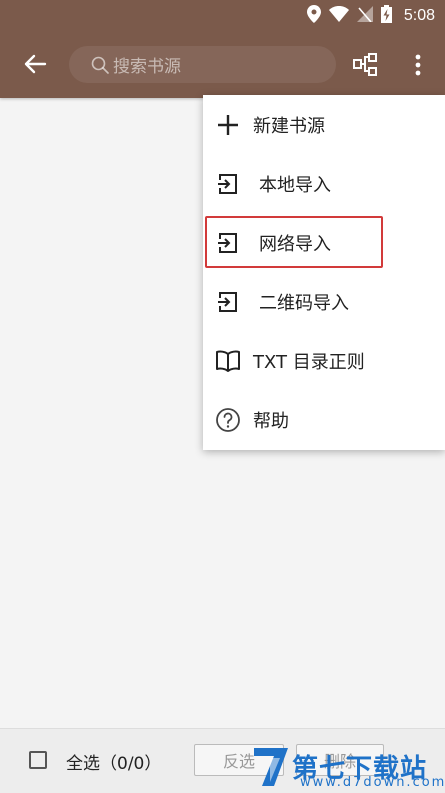 The image size is (445, 793). What do you see at coordinates (386, 16) in the screenshot?
I see `battery-charging-icon` at bounding box center [386, 16].